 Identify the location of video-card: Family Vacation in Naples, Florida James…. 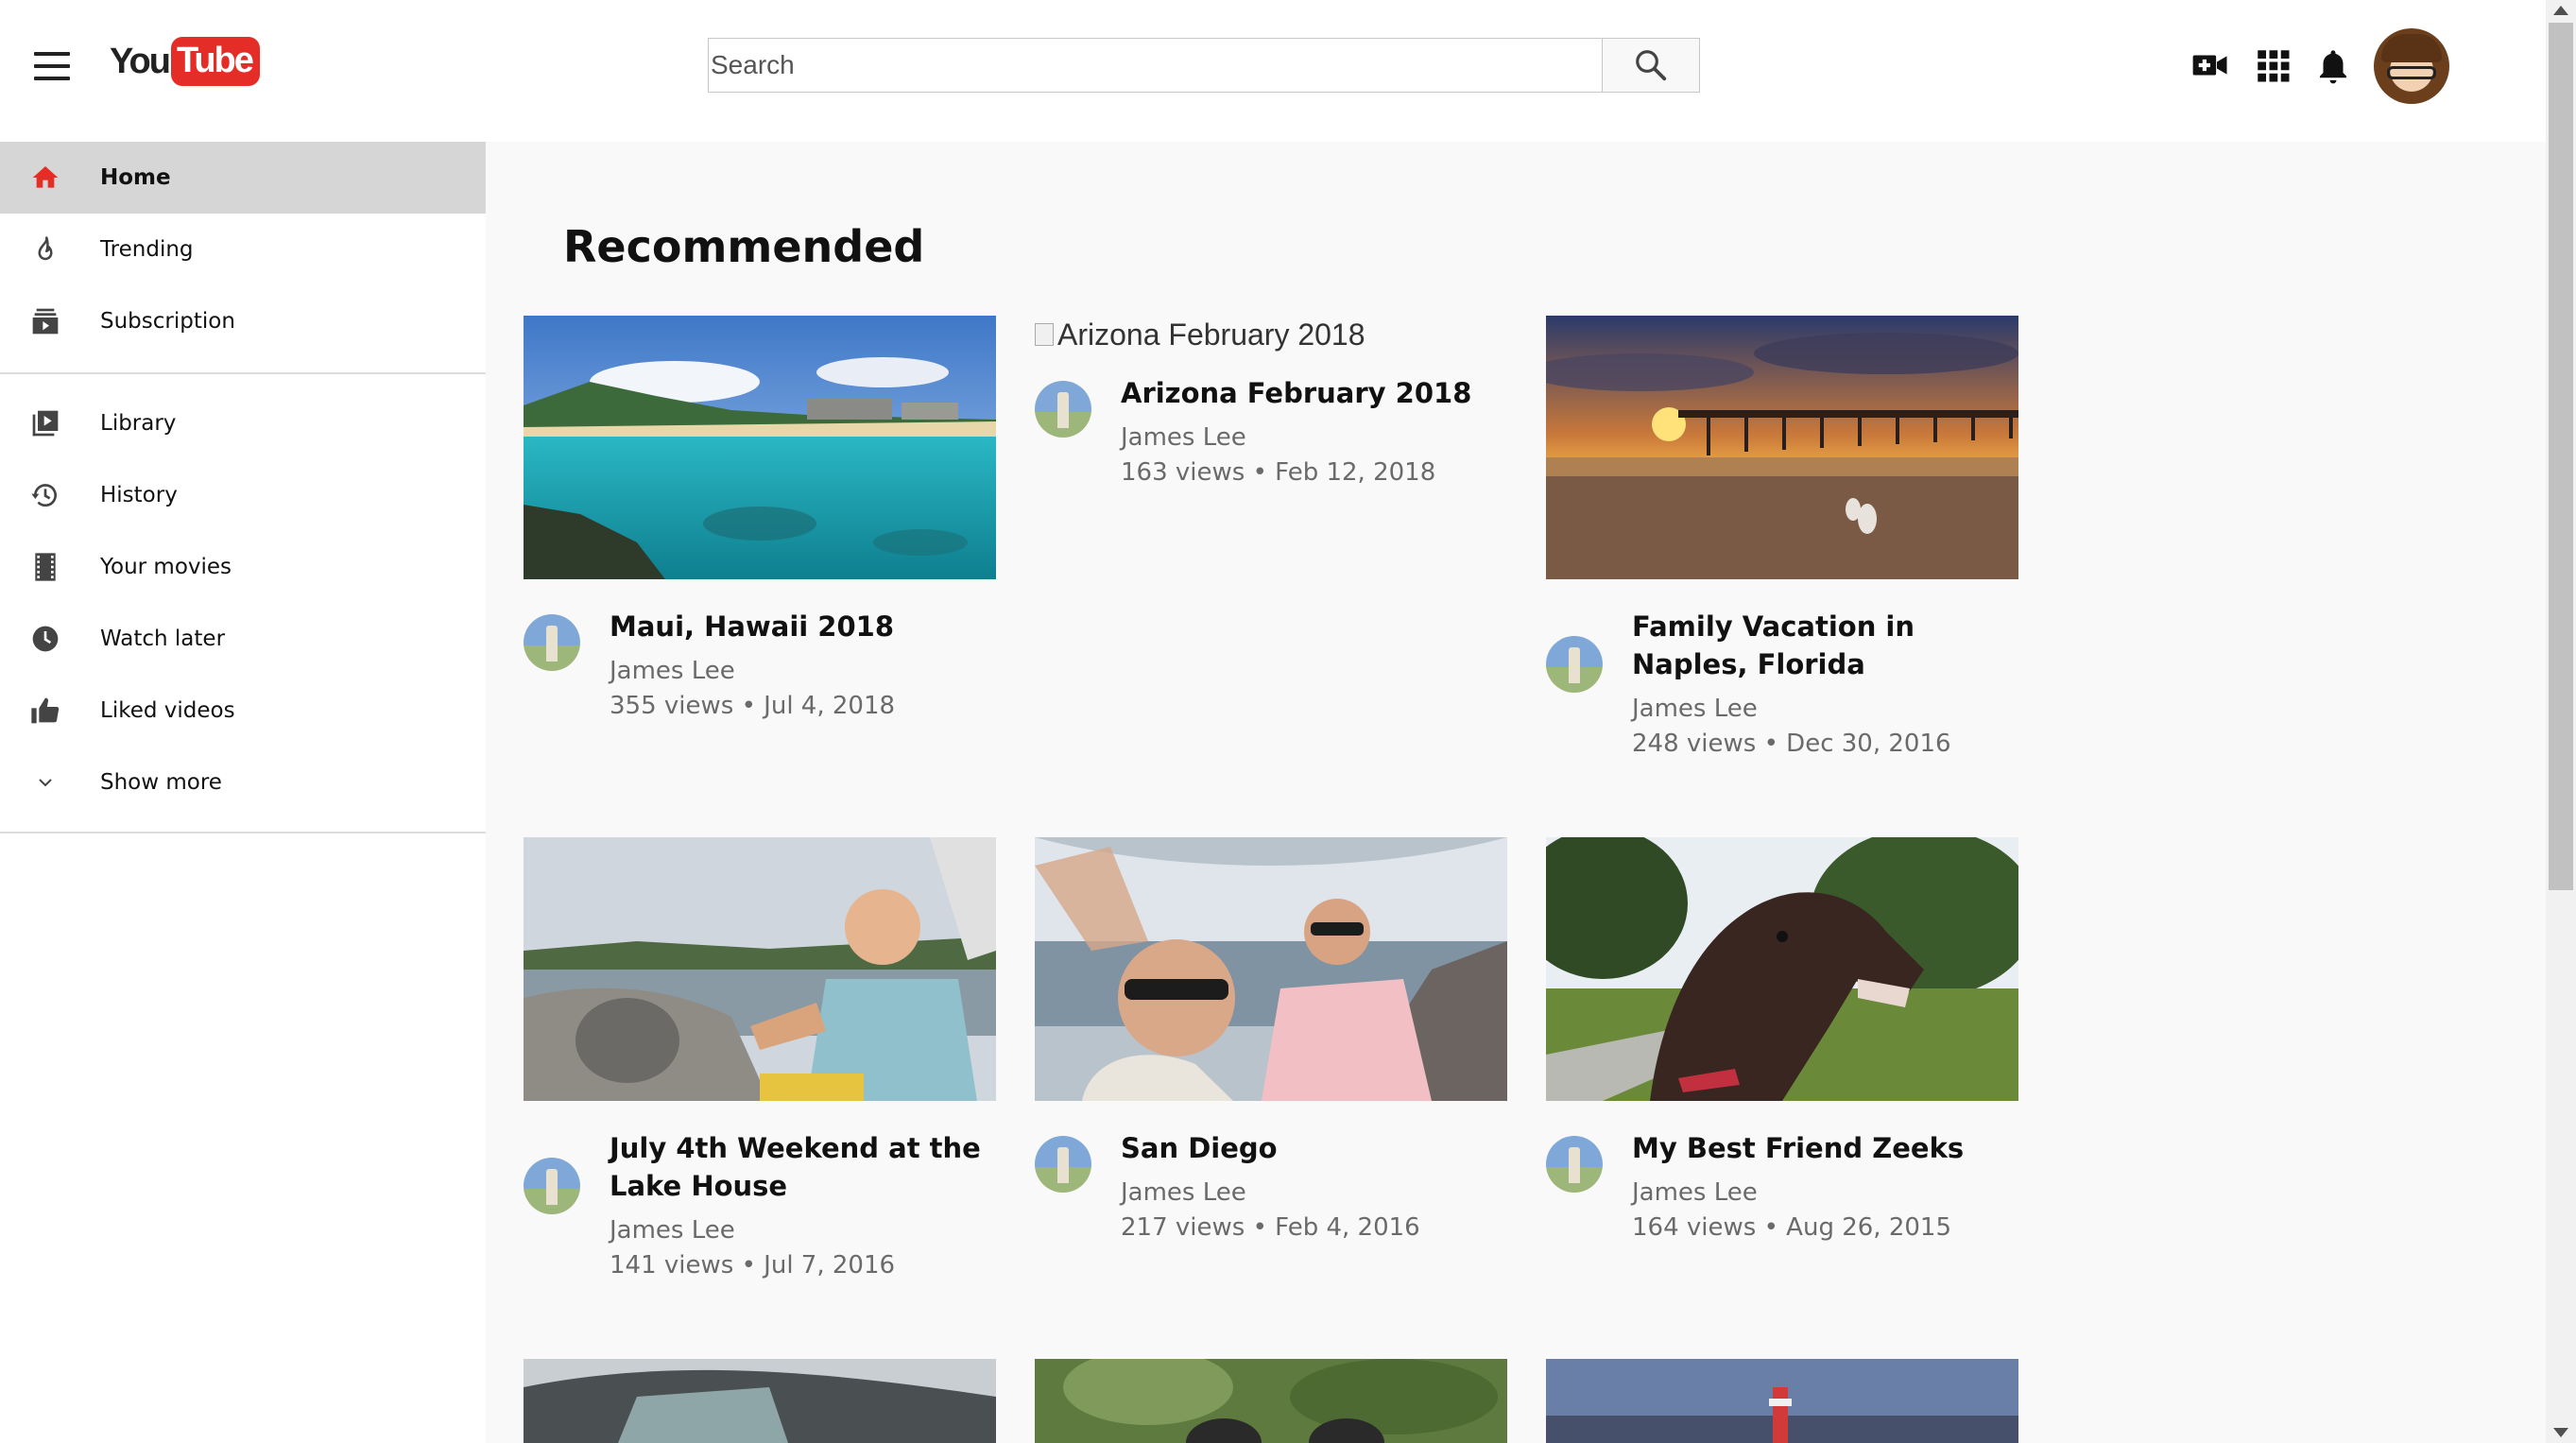
(1782, 538).